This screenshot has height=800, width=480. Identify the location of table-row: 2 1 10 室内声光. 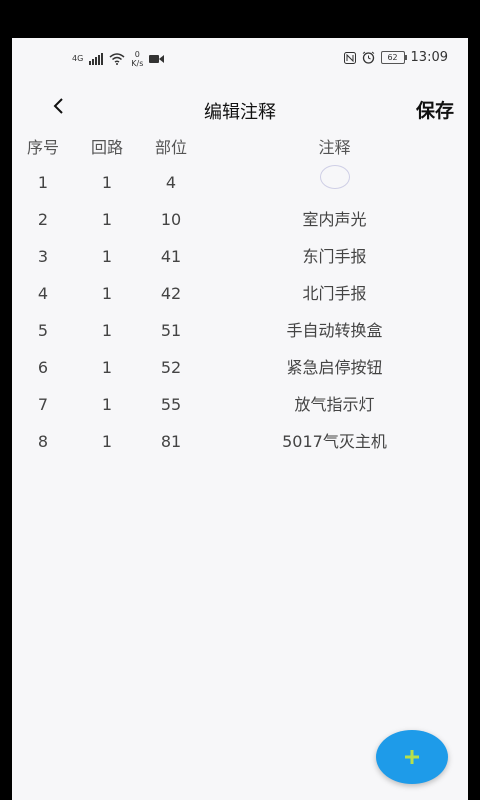
(240, 218).